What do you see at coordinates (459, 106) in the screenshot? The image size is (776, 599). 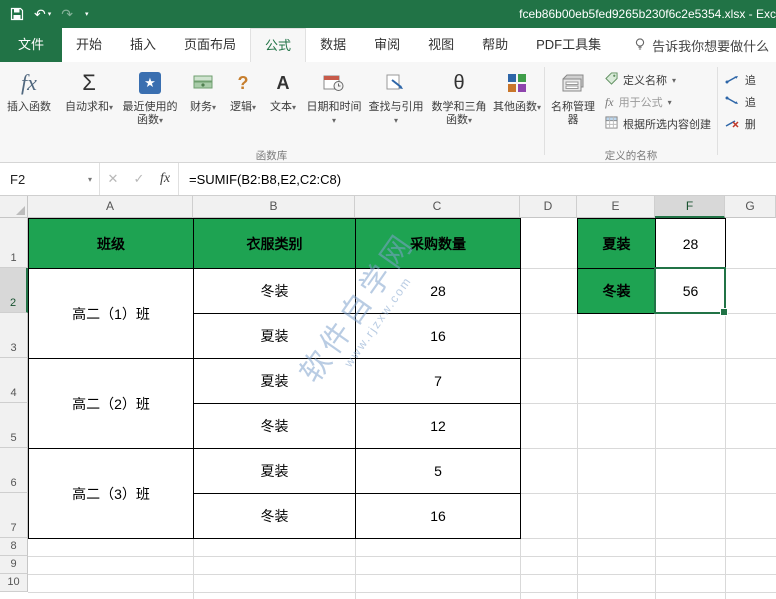 I see `math-trig-button: θ 数学和三角函数▾` at bounding box center [459, 106].